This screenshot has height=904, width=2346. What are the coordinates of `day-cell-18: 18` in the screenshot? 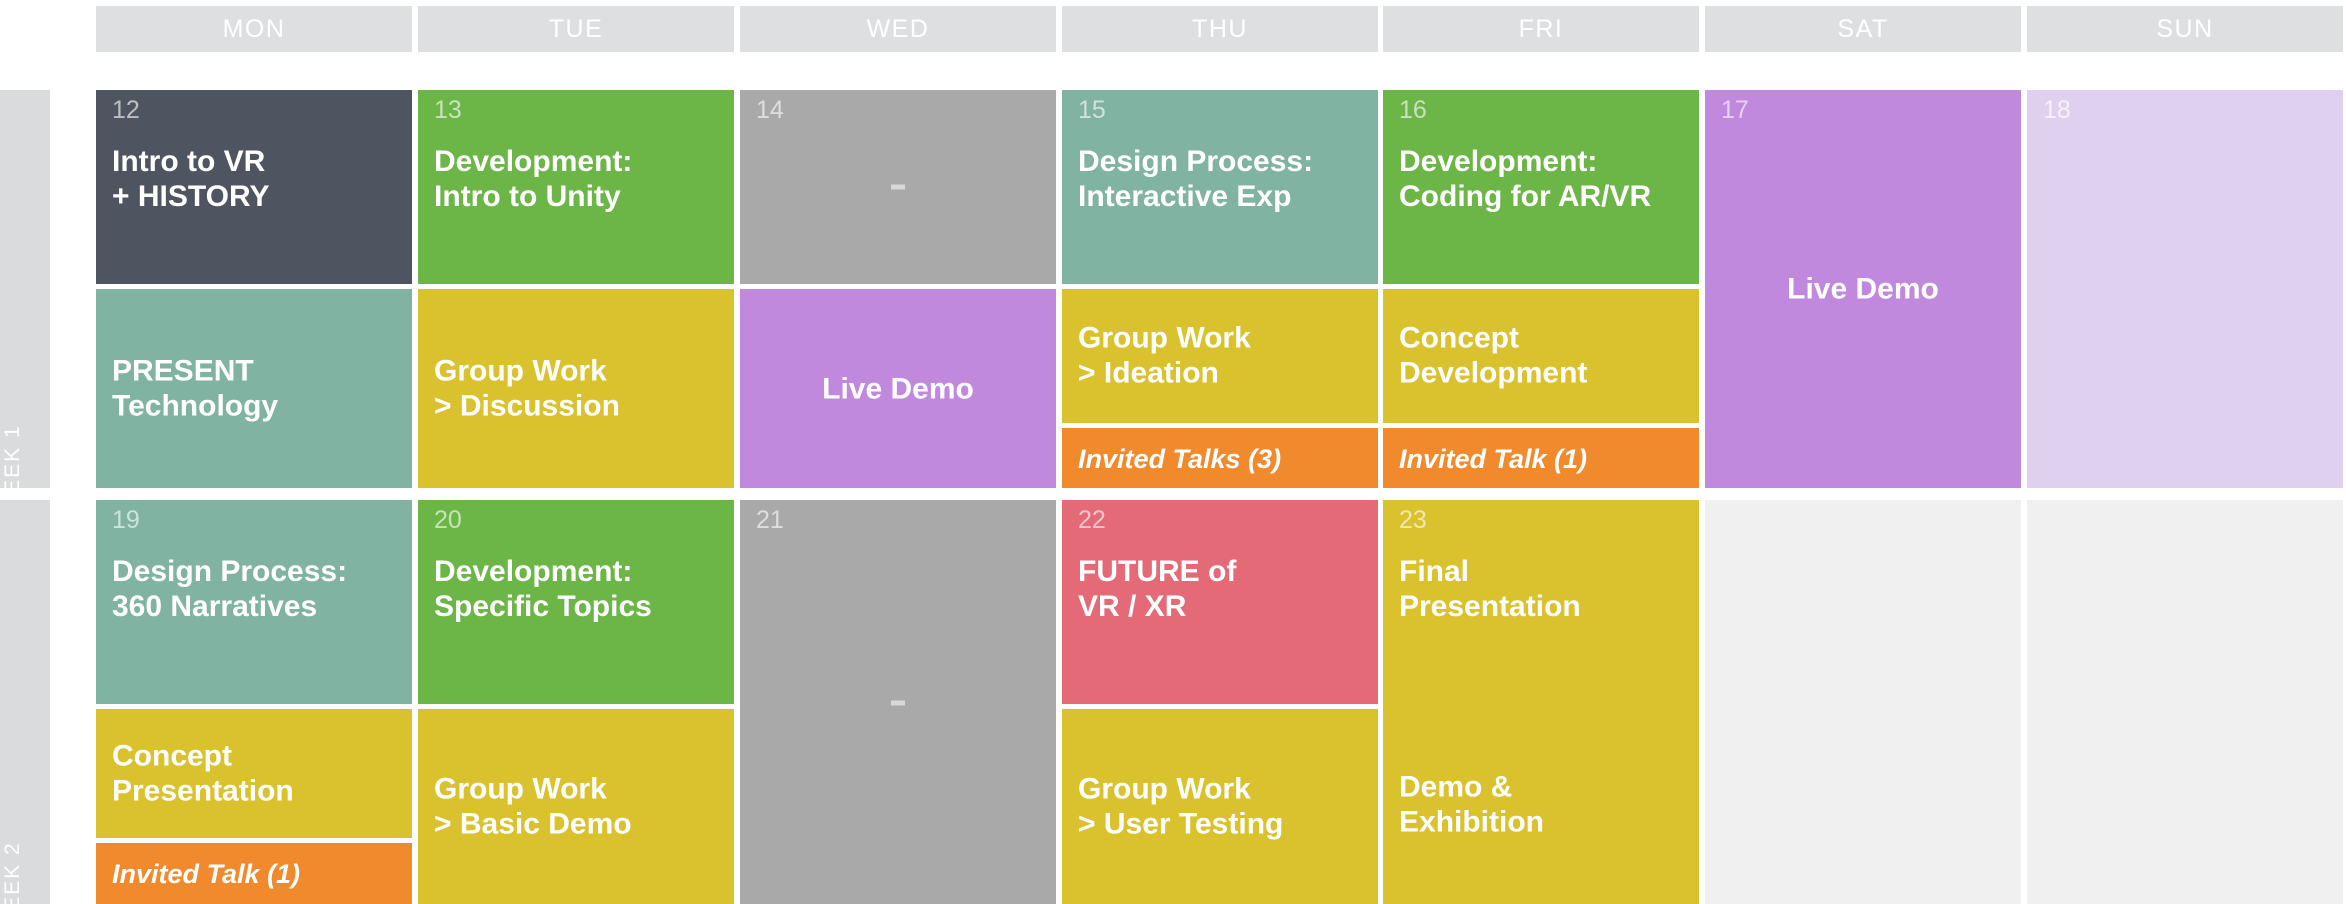 It's located at (2185, 289).